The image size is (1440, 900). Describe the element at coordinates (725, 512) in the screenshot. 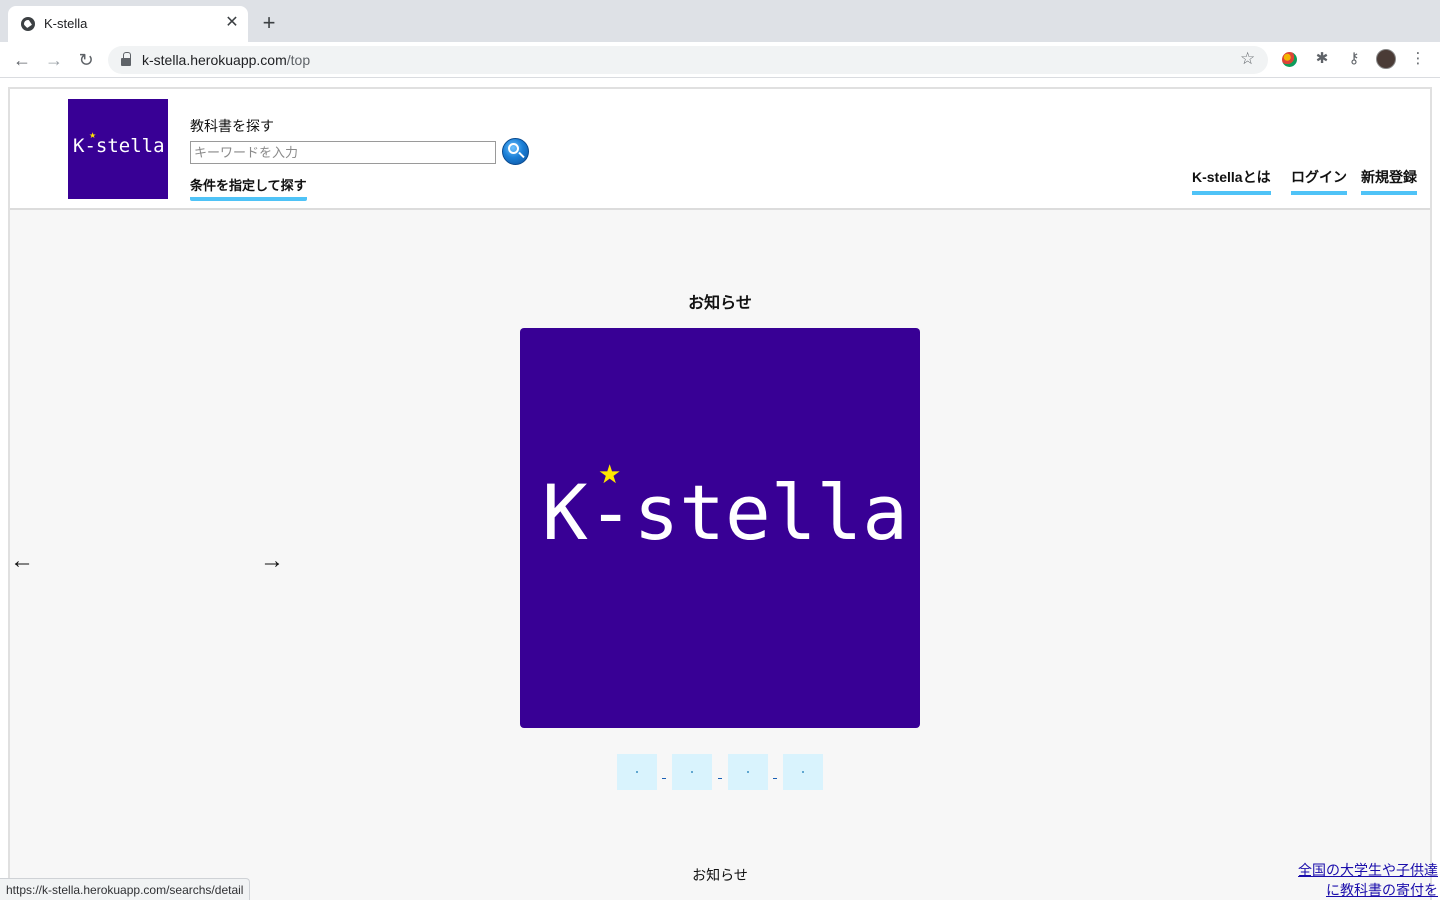

I see `slide-logo-text: K-stella` at that location.